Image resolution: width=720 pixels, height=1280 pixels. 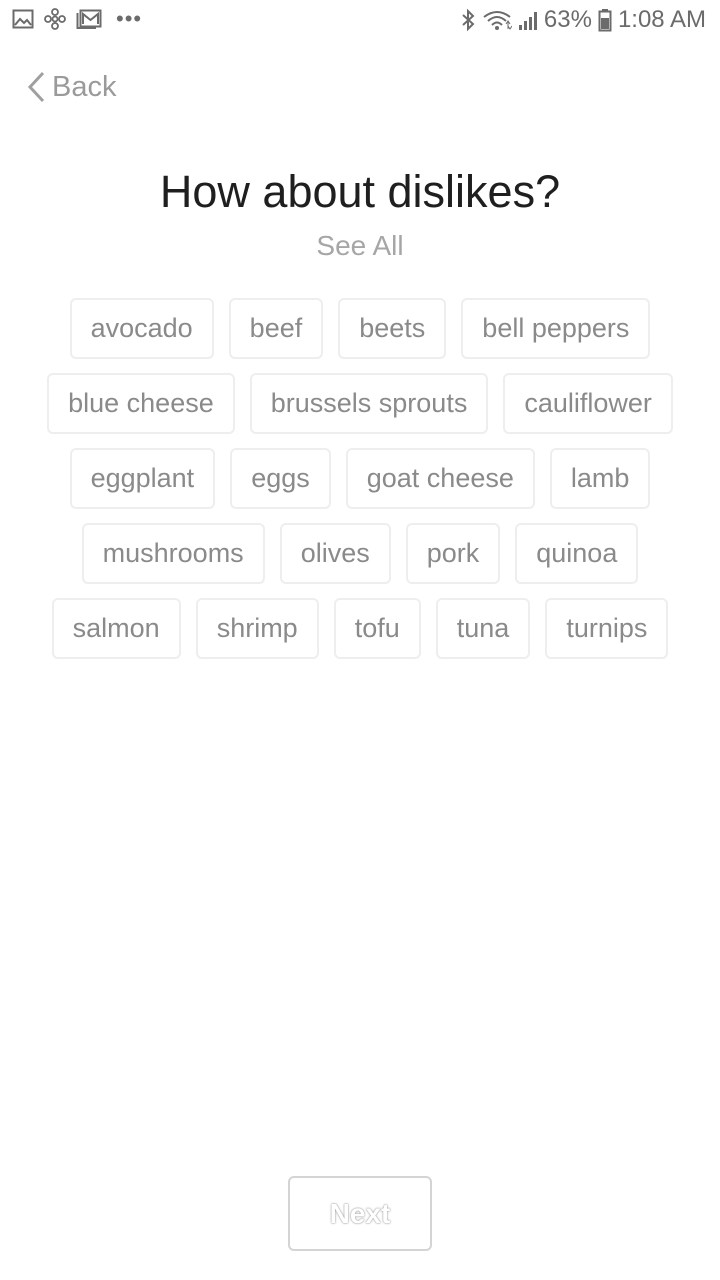 I want to click on food-chip: salmon, so click(x=116, y=628).